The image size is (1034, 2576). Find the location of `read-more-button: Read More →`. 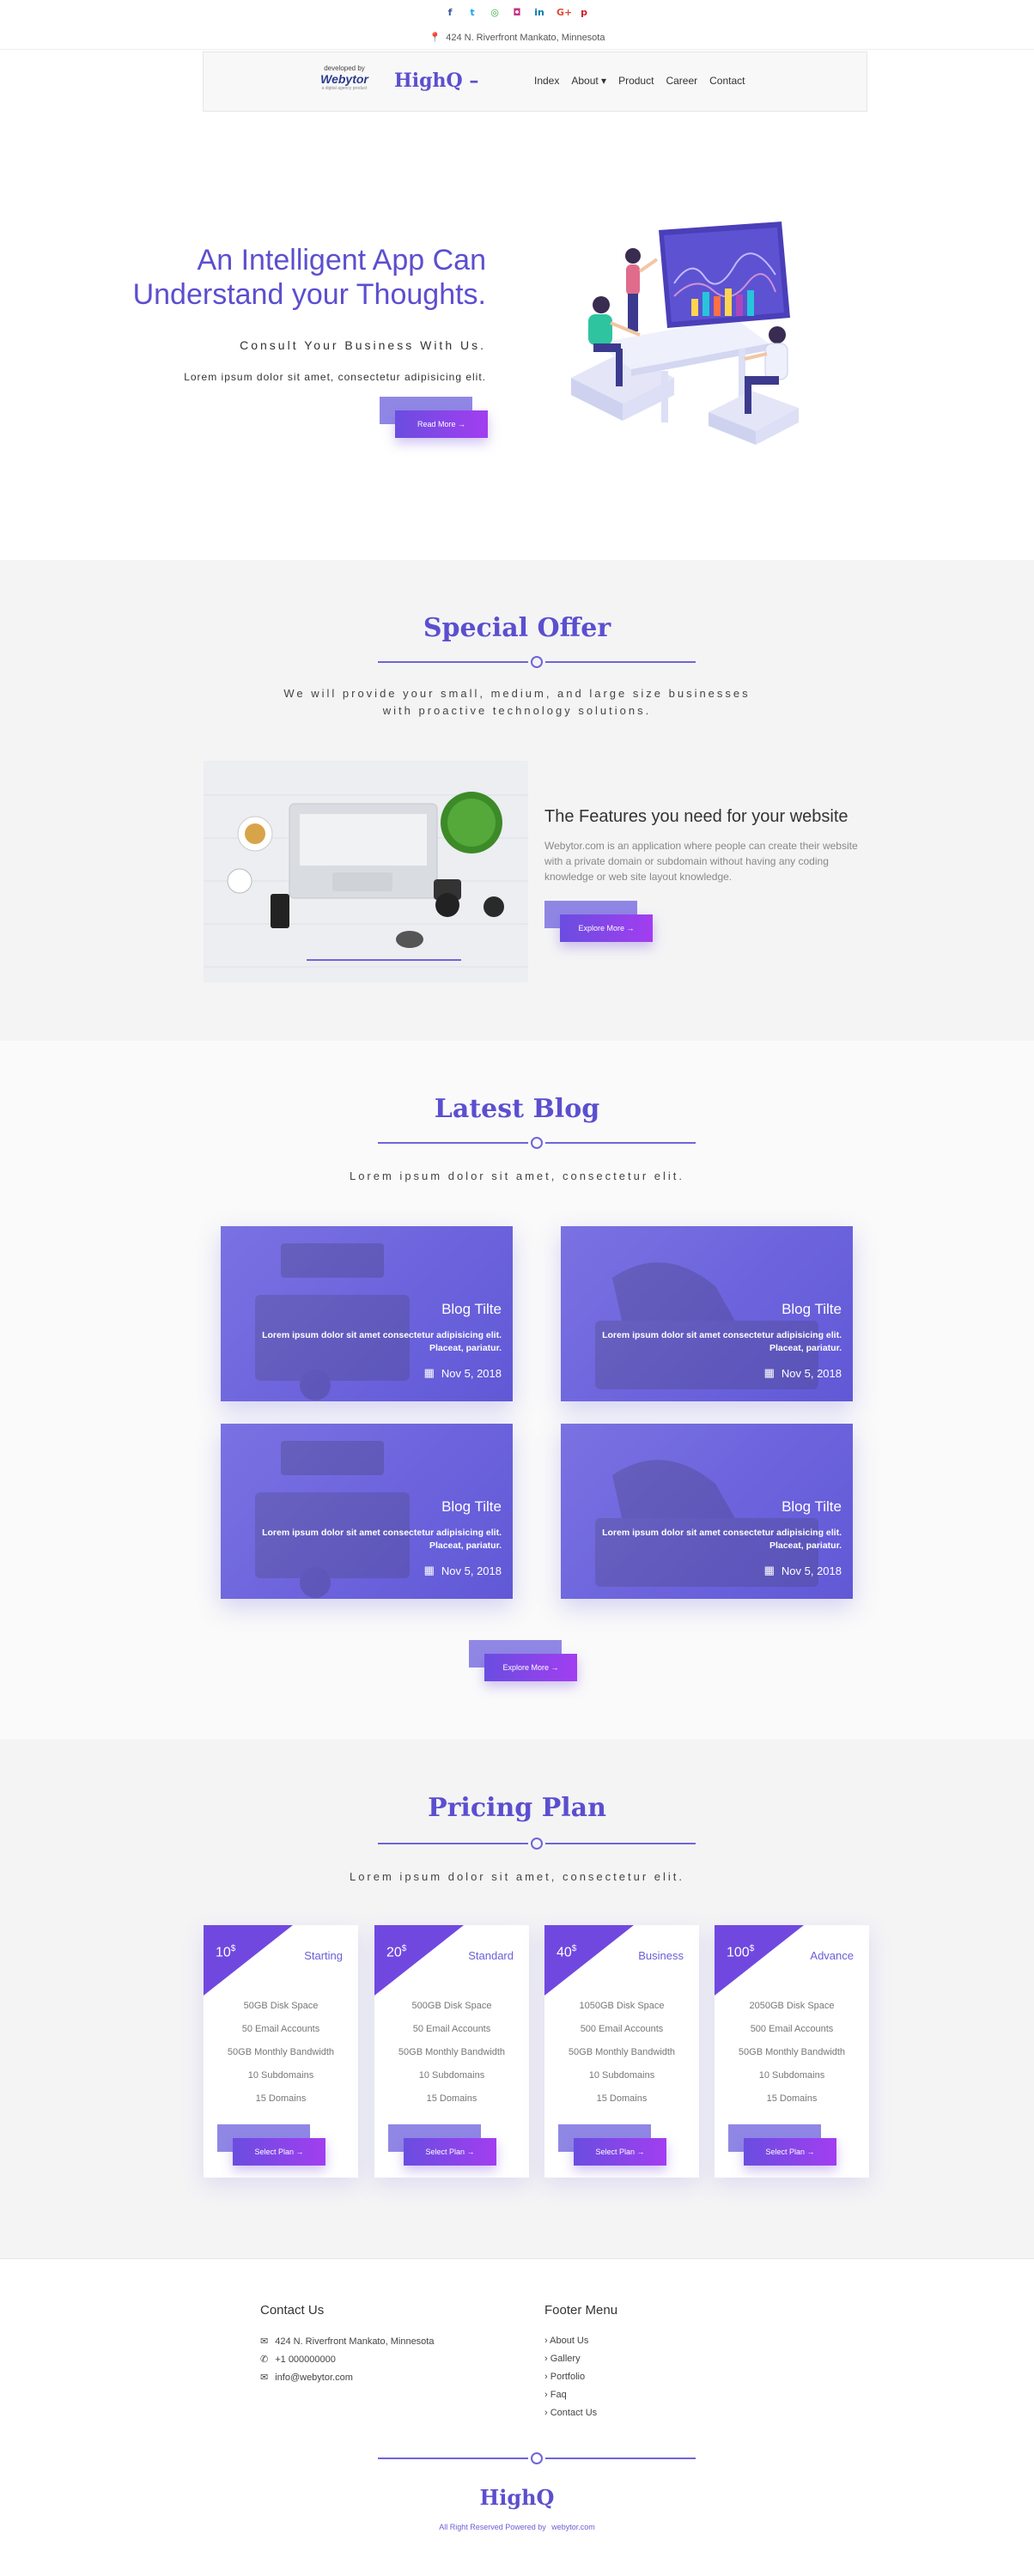

read-more-button: Read More → is located at coordinates (441, 424).